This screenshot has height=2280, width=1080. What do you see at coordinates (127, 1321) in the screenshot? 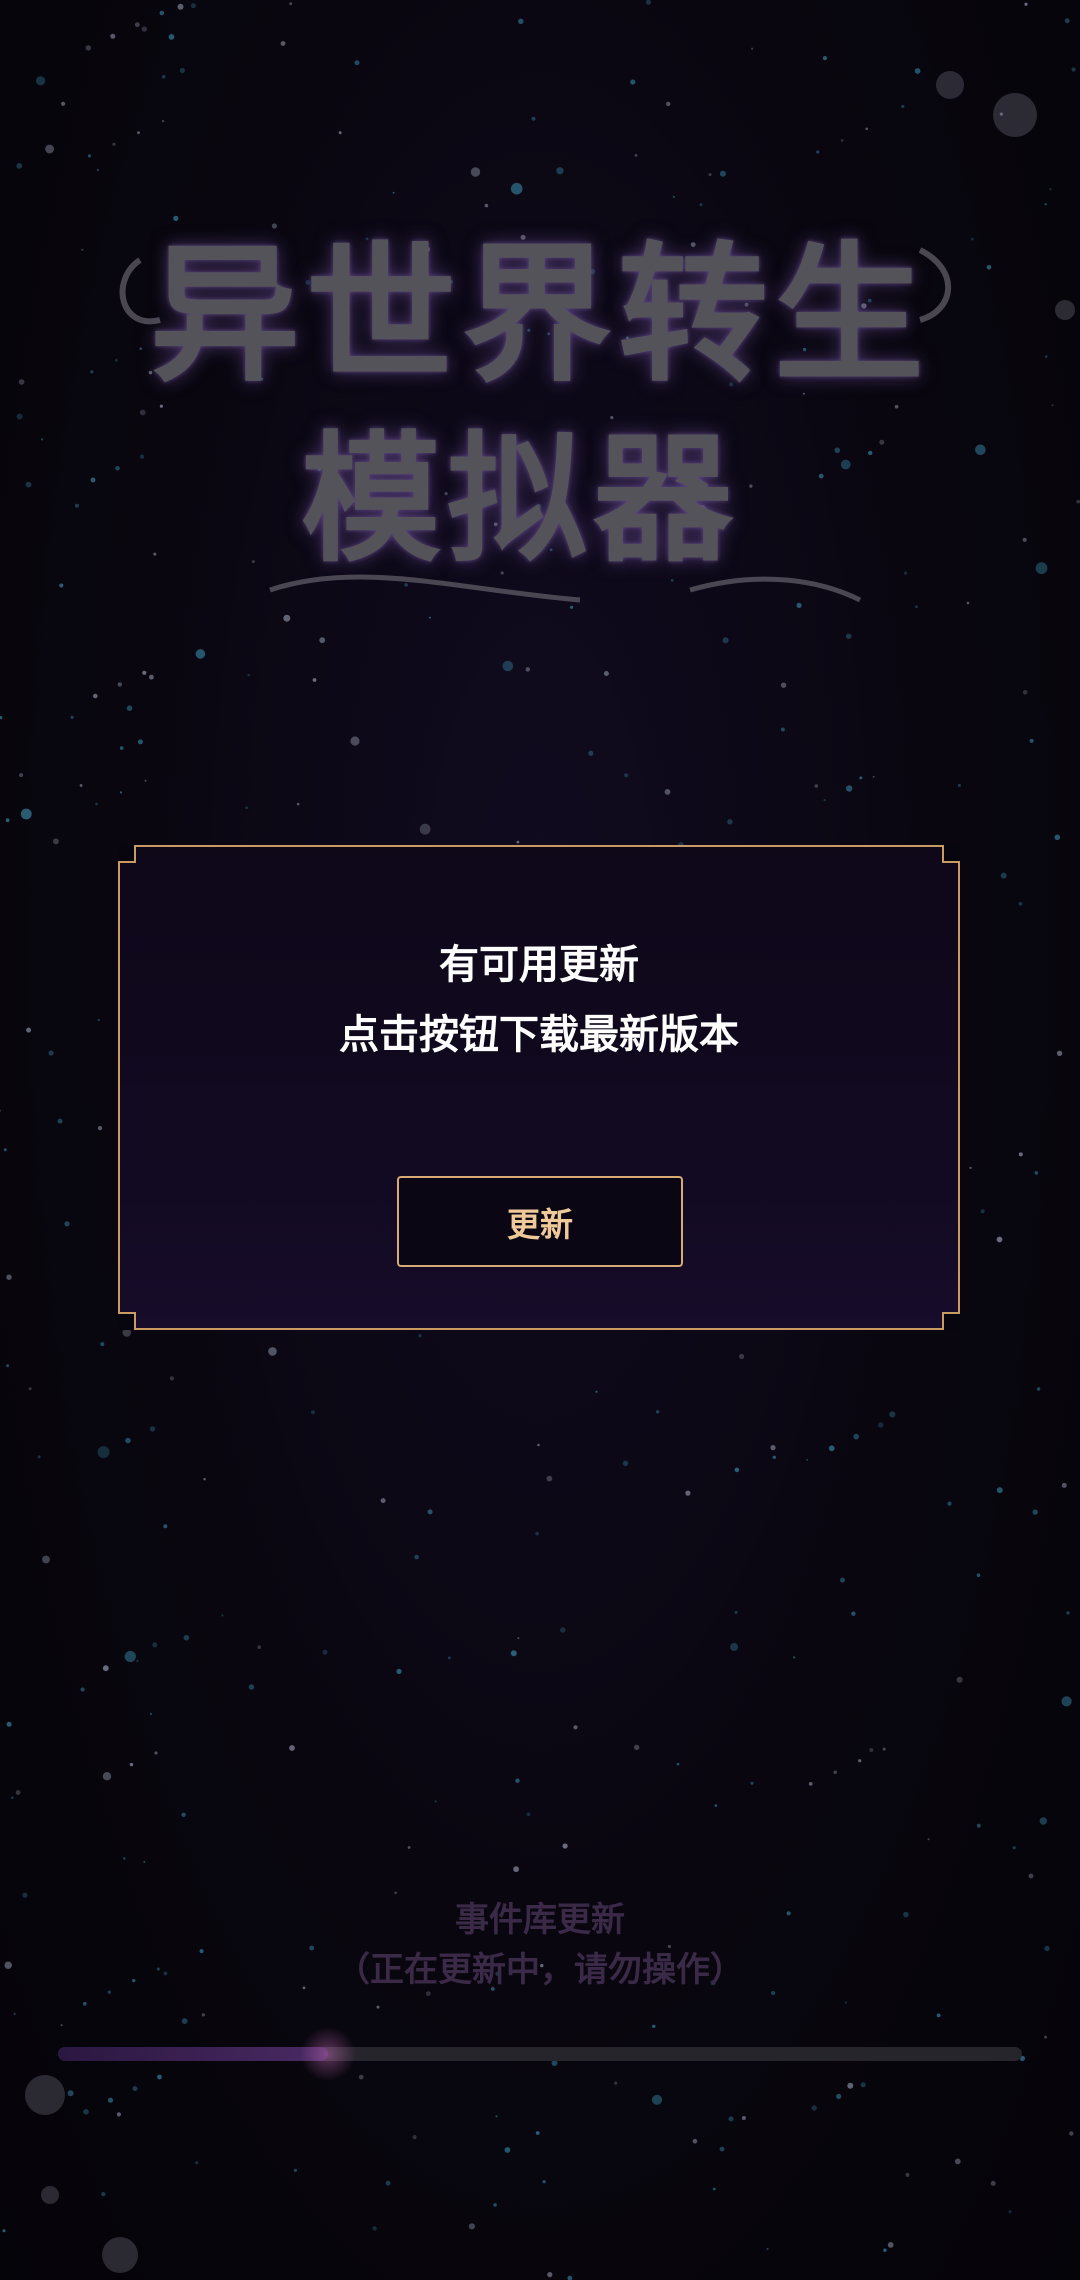
I see `dialog-corner-ornament` at bounding box center [127, 1321].